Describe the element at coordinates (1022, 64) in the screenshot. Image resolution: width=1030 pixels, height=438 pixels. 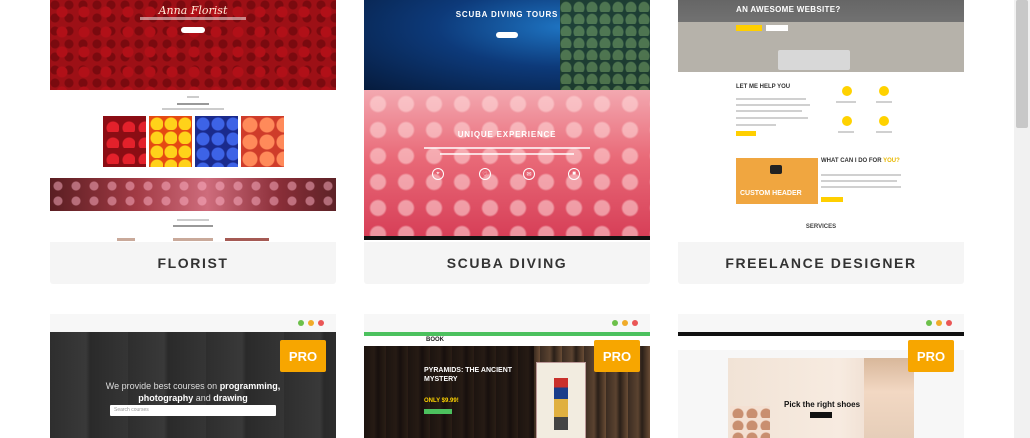
I see `scrollbar-thumb` at that location.